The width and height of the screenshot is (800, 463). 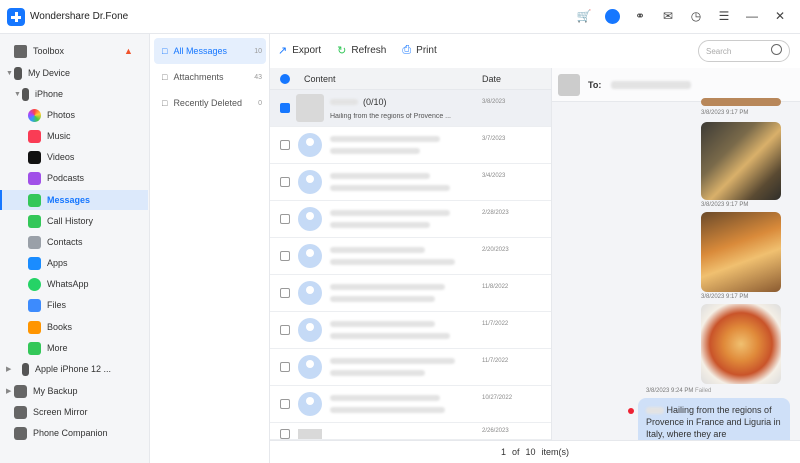 What do you see at coordinates (495, 213) in the screenshot?
I see `row-date: 2/28/2023` at bounding box center [495, 213].